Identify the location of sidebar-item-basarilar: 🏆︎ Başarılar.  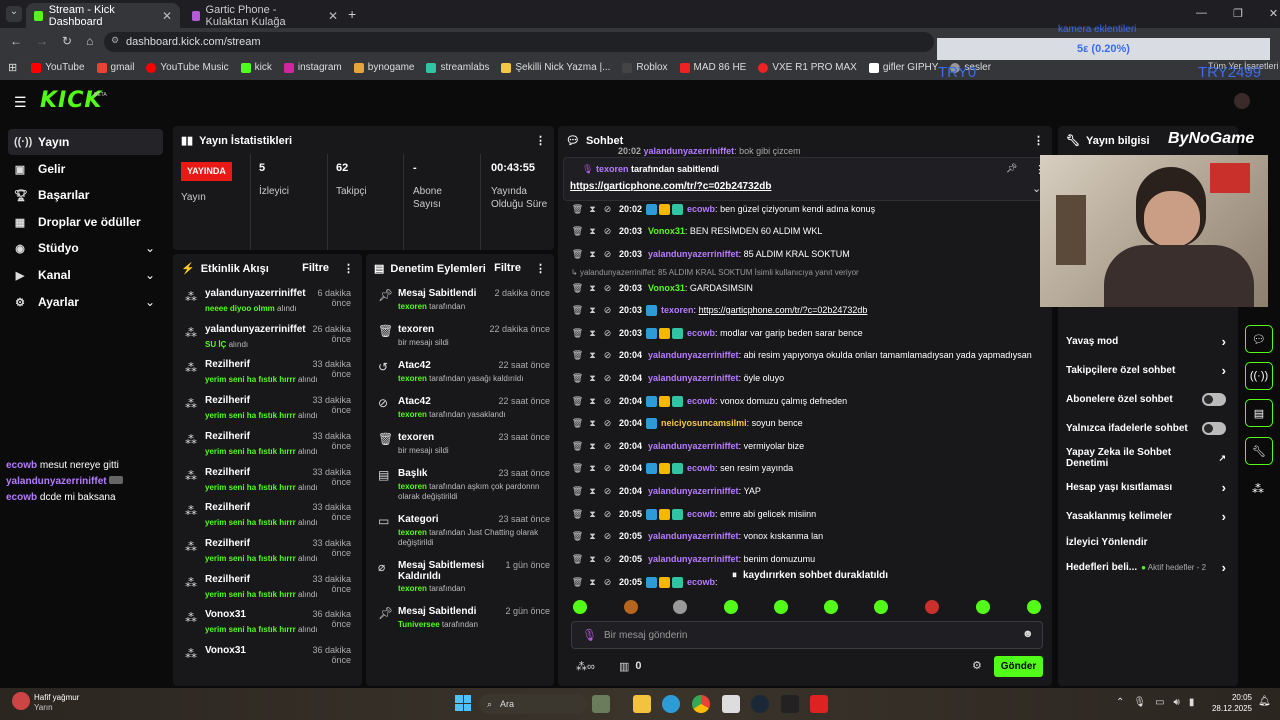
(85, 195).